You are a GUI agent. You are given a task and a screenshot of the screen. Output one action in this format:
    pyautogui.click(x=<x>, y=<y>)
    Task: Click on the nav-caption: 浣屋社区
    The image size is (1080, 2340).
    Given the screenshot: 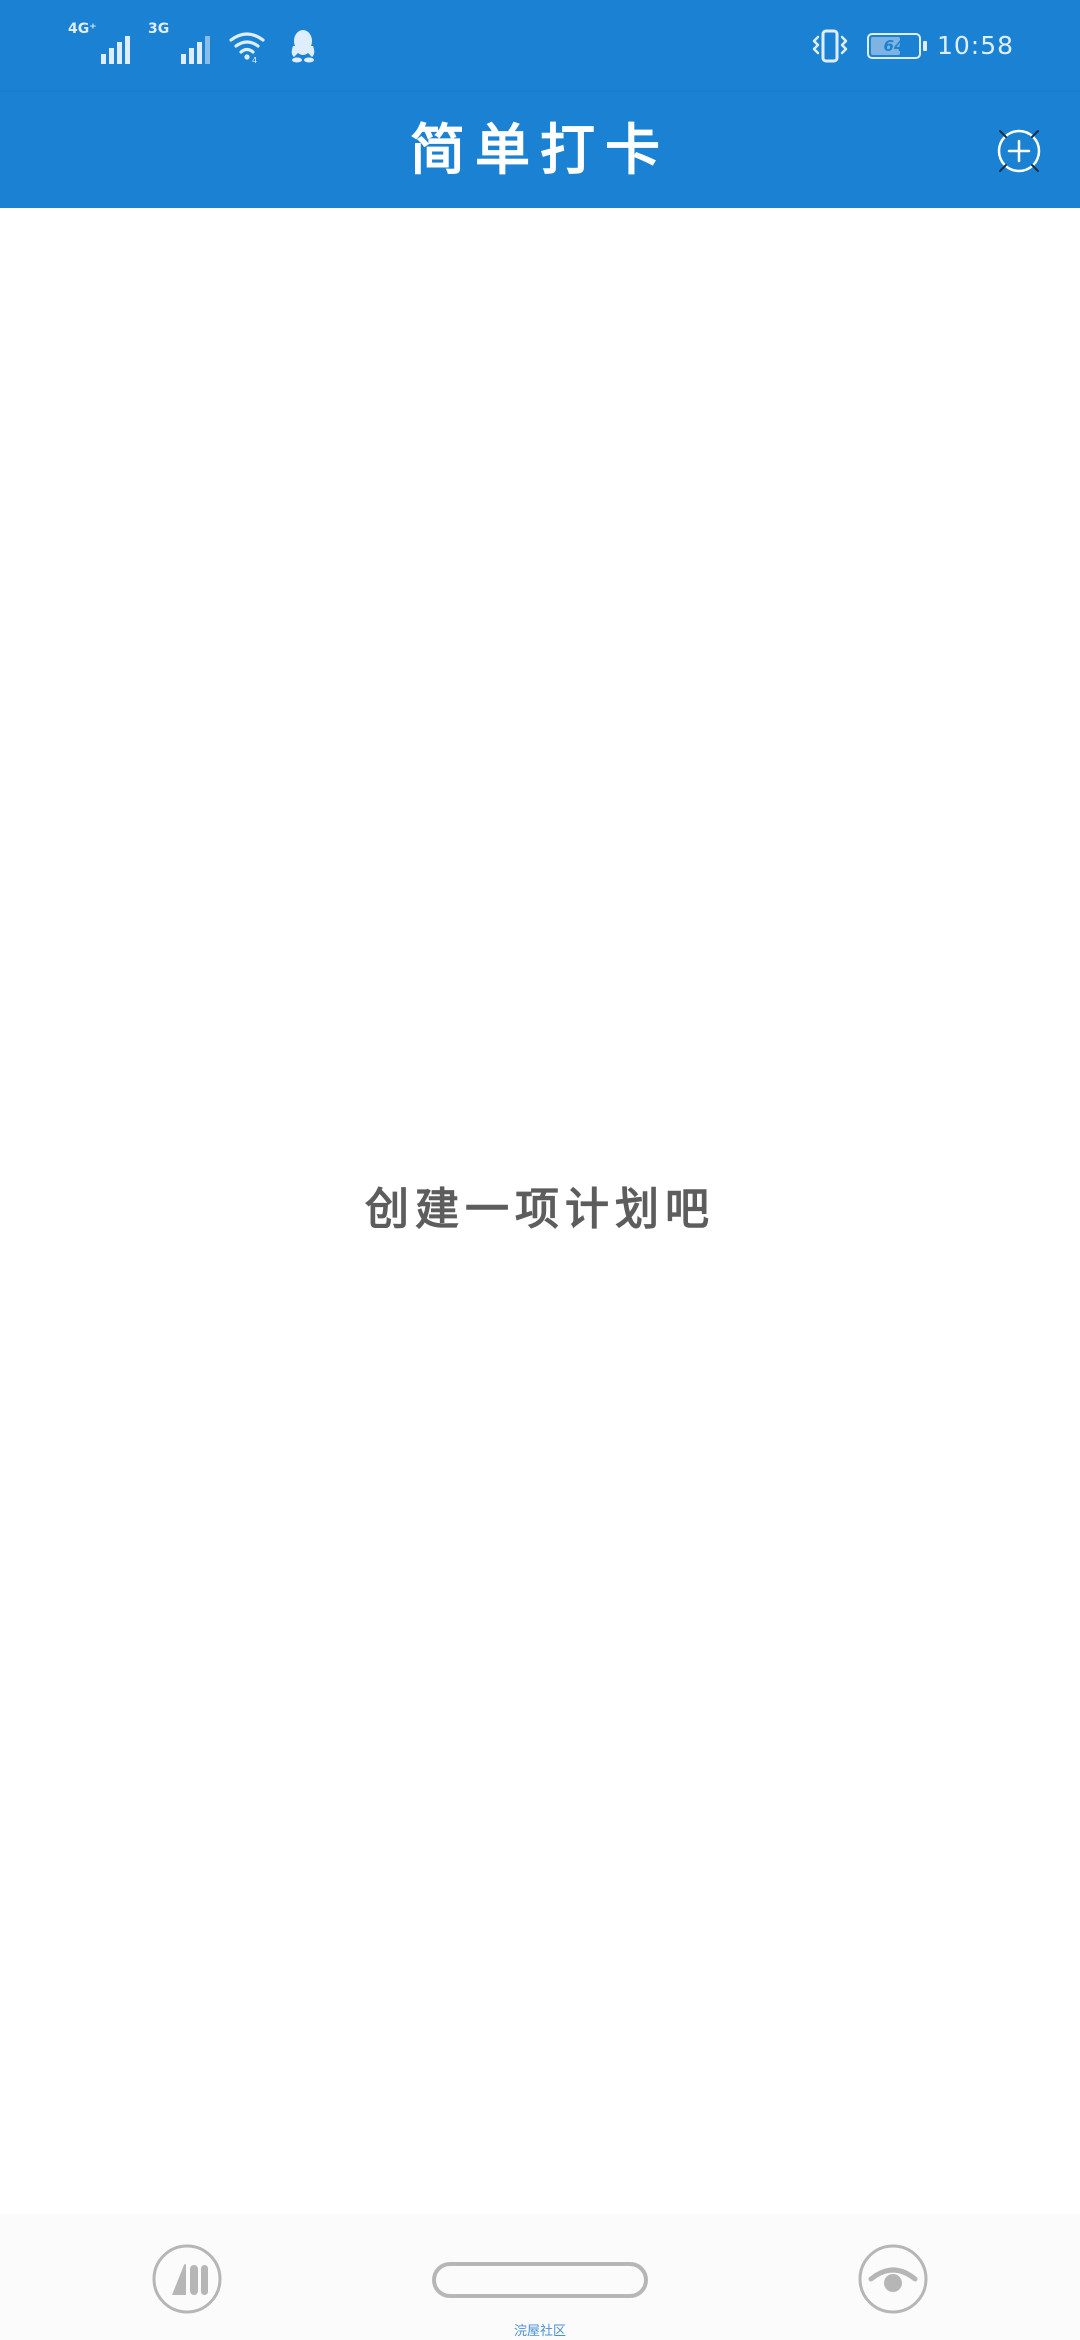 What is the action you would take?
    pyautogui.click(x=539, y=2331)
    